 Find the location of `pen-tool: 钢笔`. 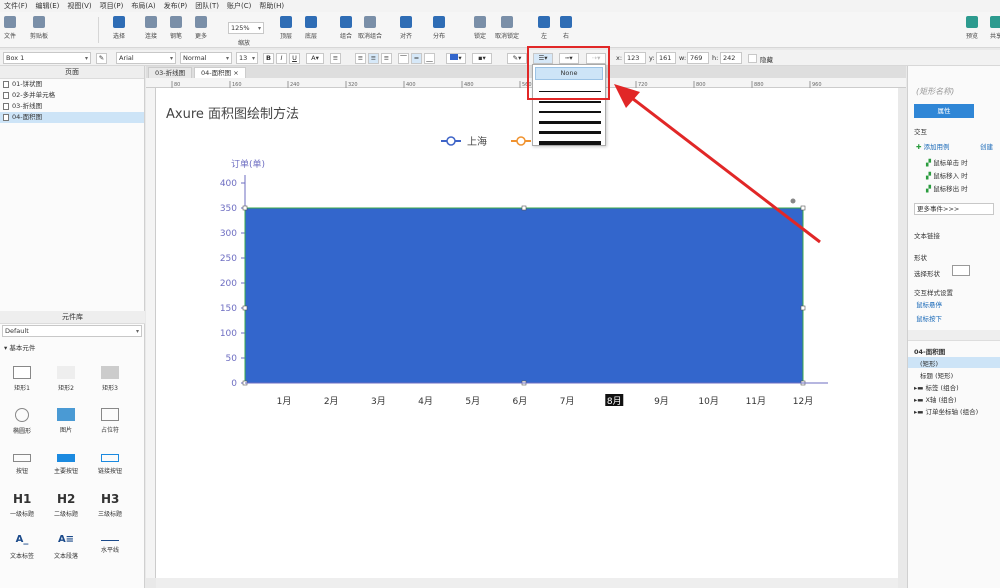

pen-tool: 钢笔 is located at coordinates (176, 28).